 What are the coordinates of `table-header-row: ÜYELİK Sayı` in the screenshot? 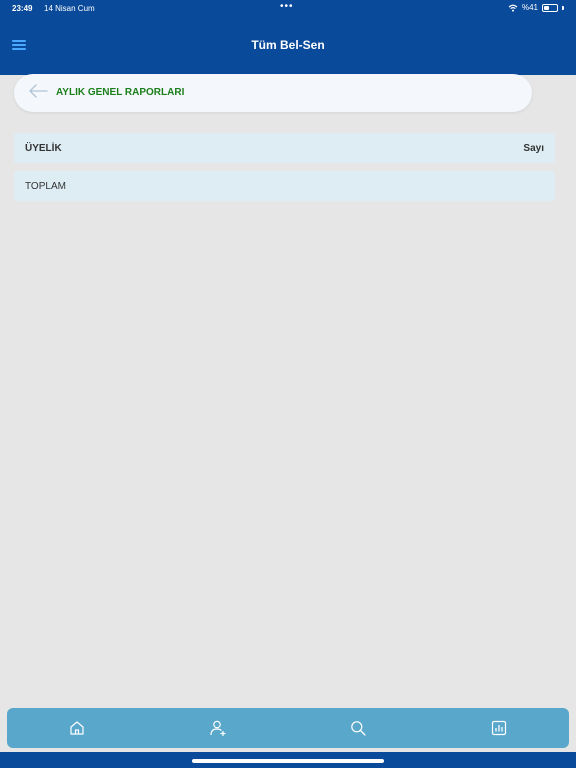 It's located at (284, 148).